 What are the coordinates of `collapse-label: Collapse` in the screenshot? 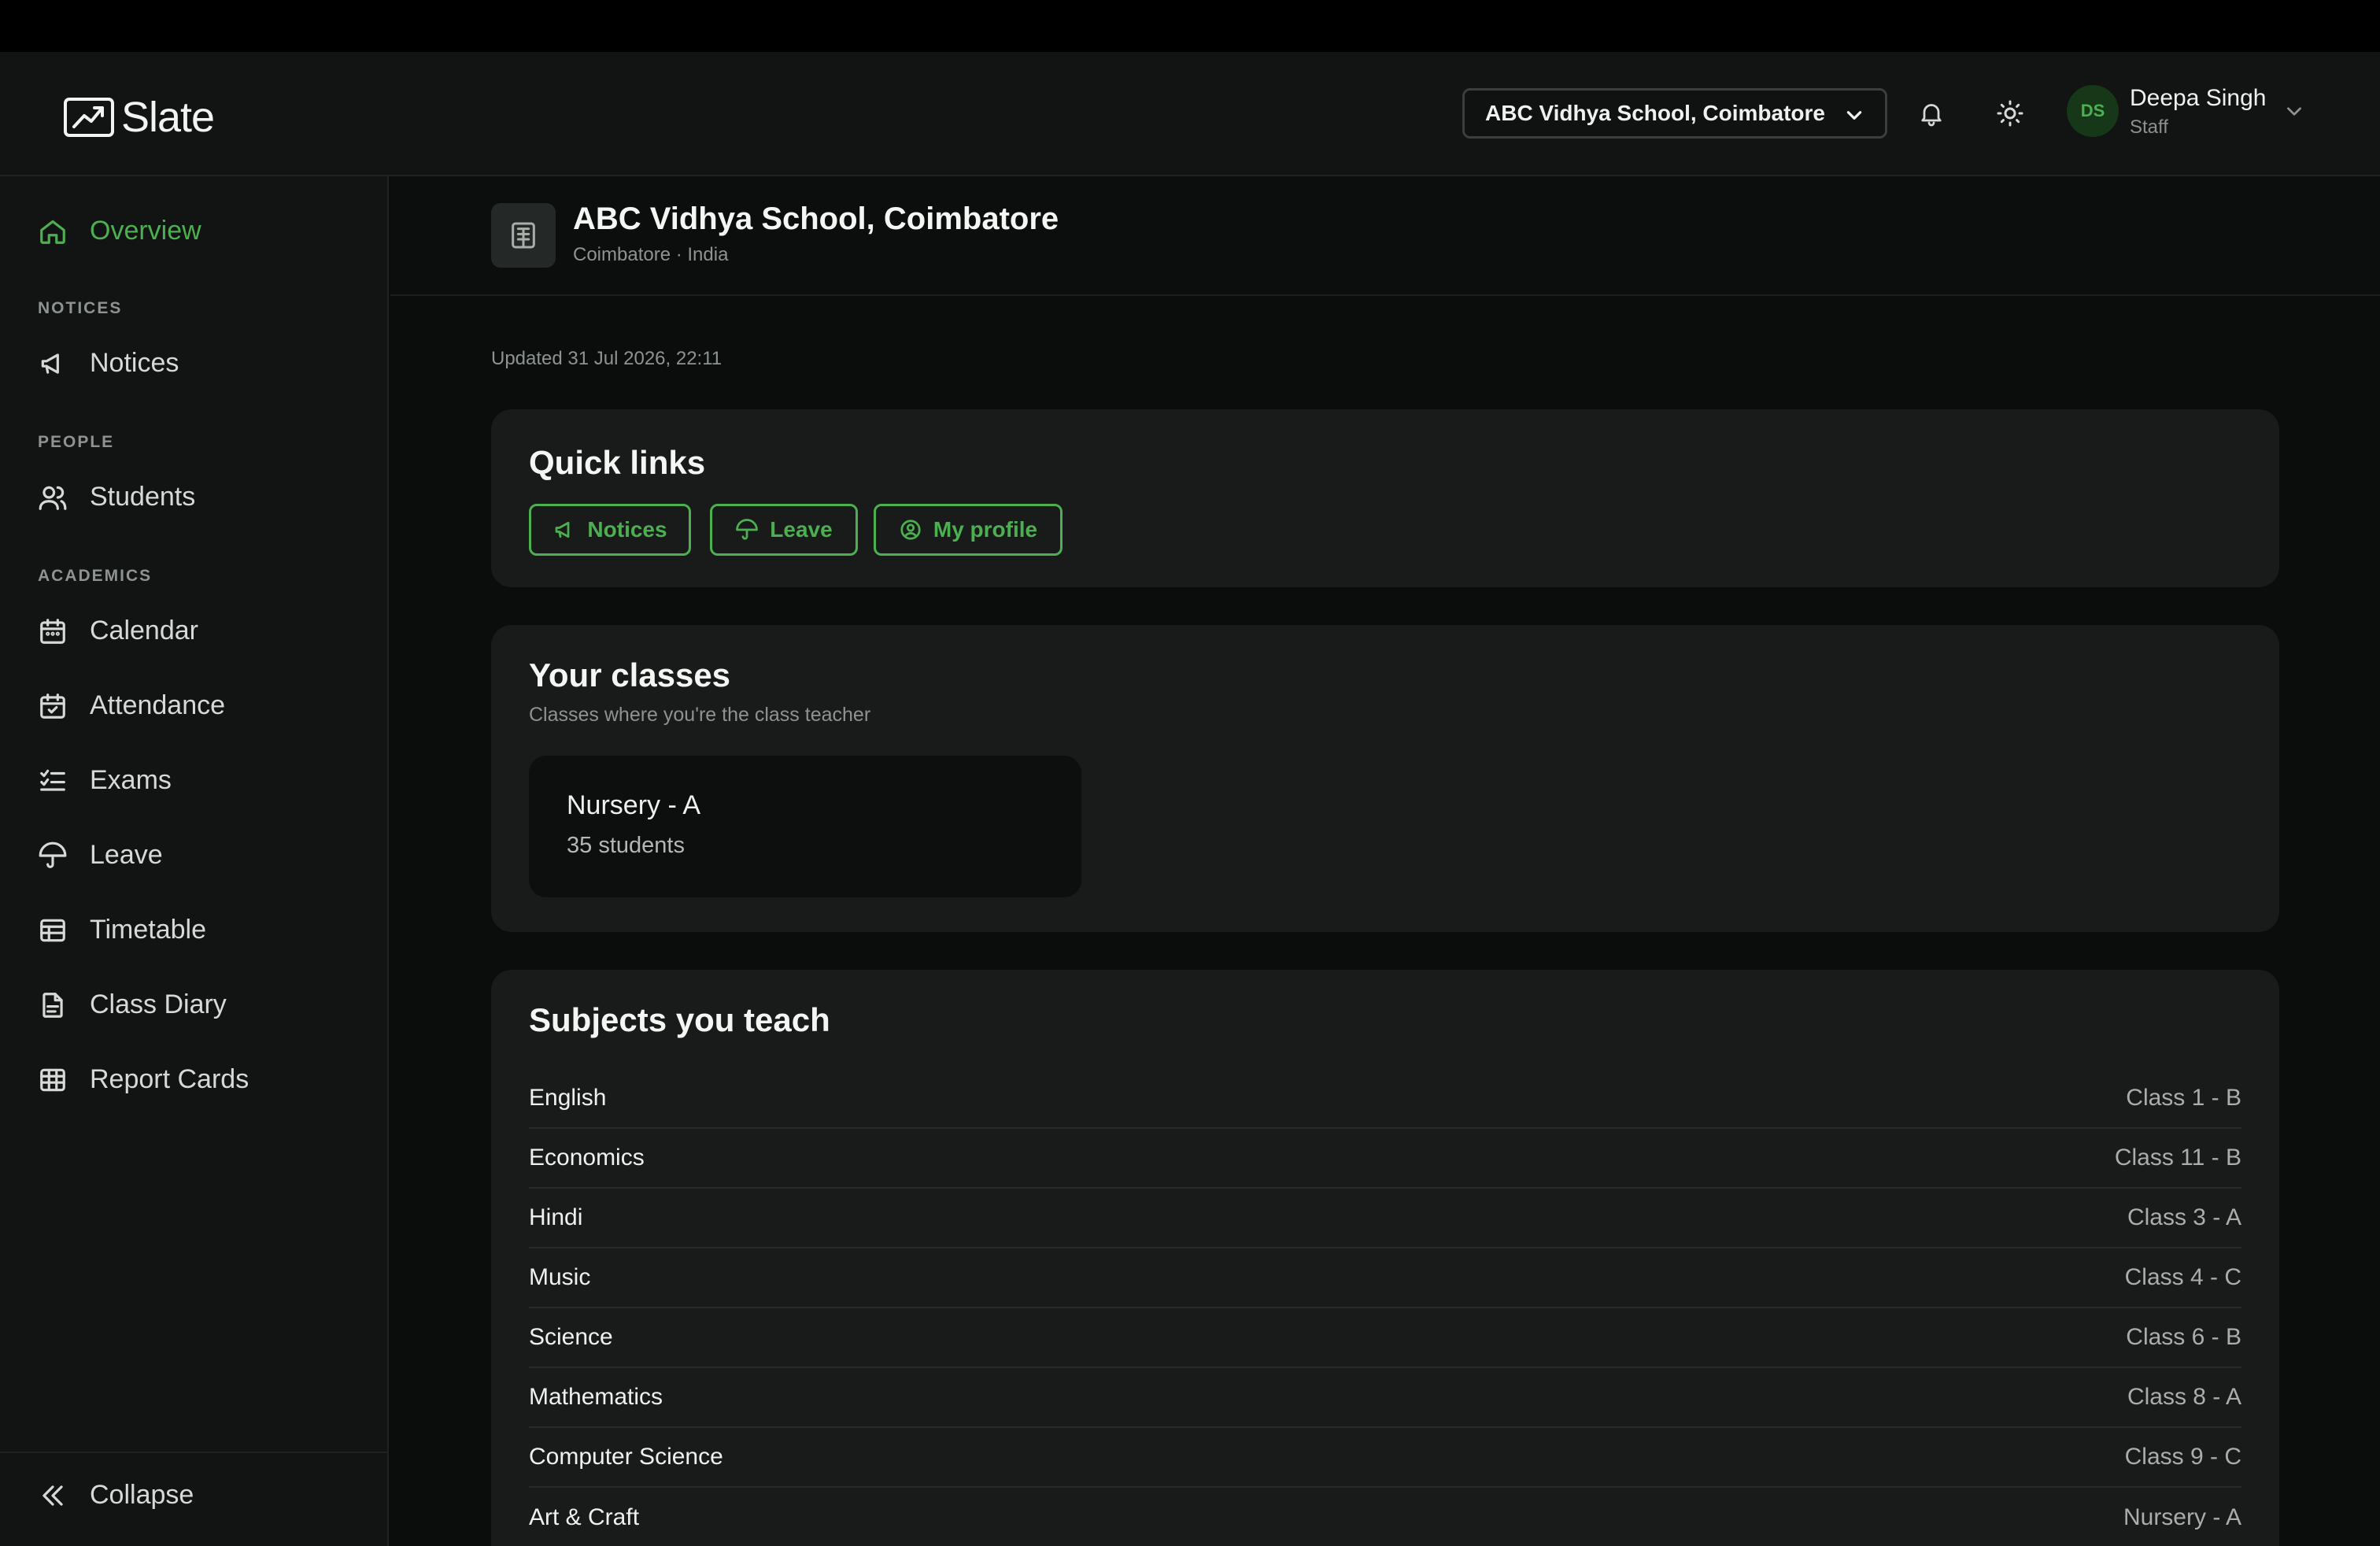 It's located at (142, 1495).